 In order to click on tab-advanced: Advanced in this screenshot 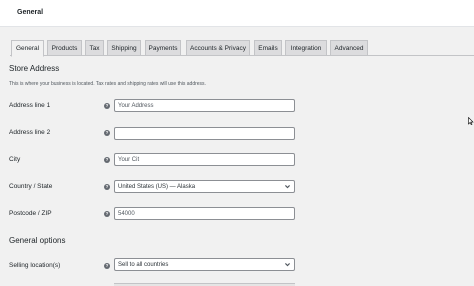, I will do `click(349, 48)`.